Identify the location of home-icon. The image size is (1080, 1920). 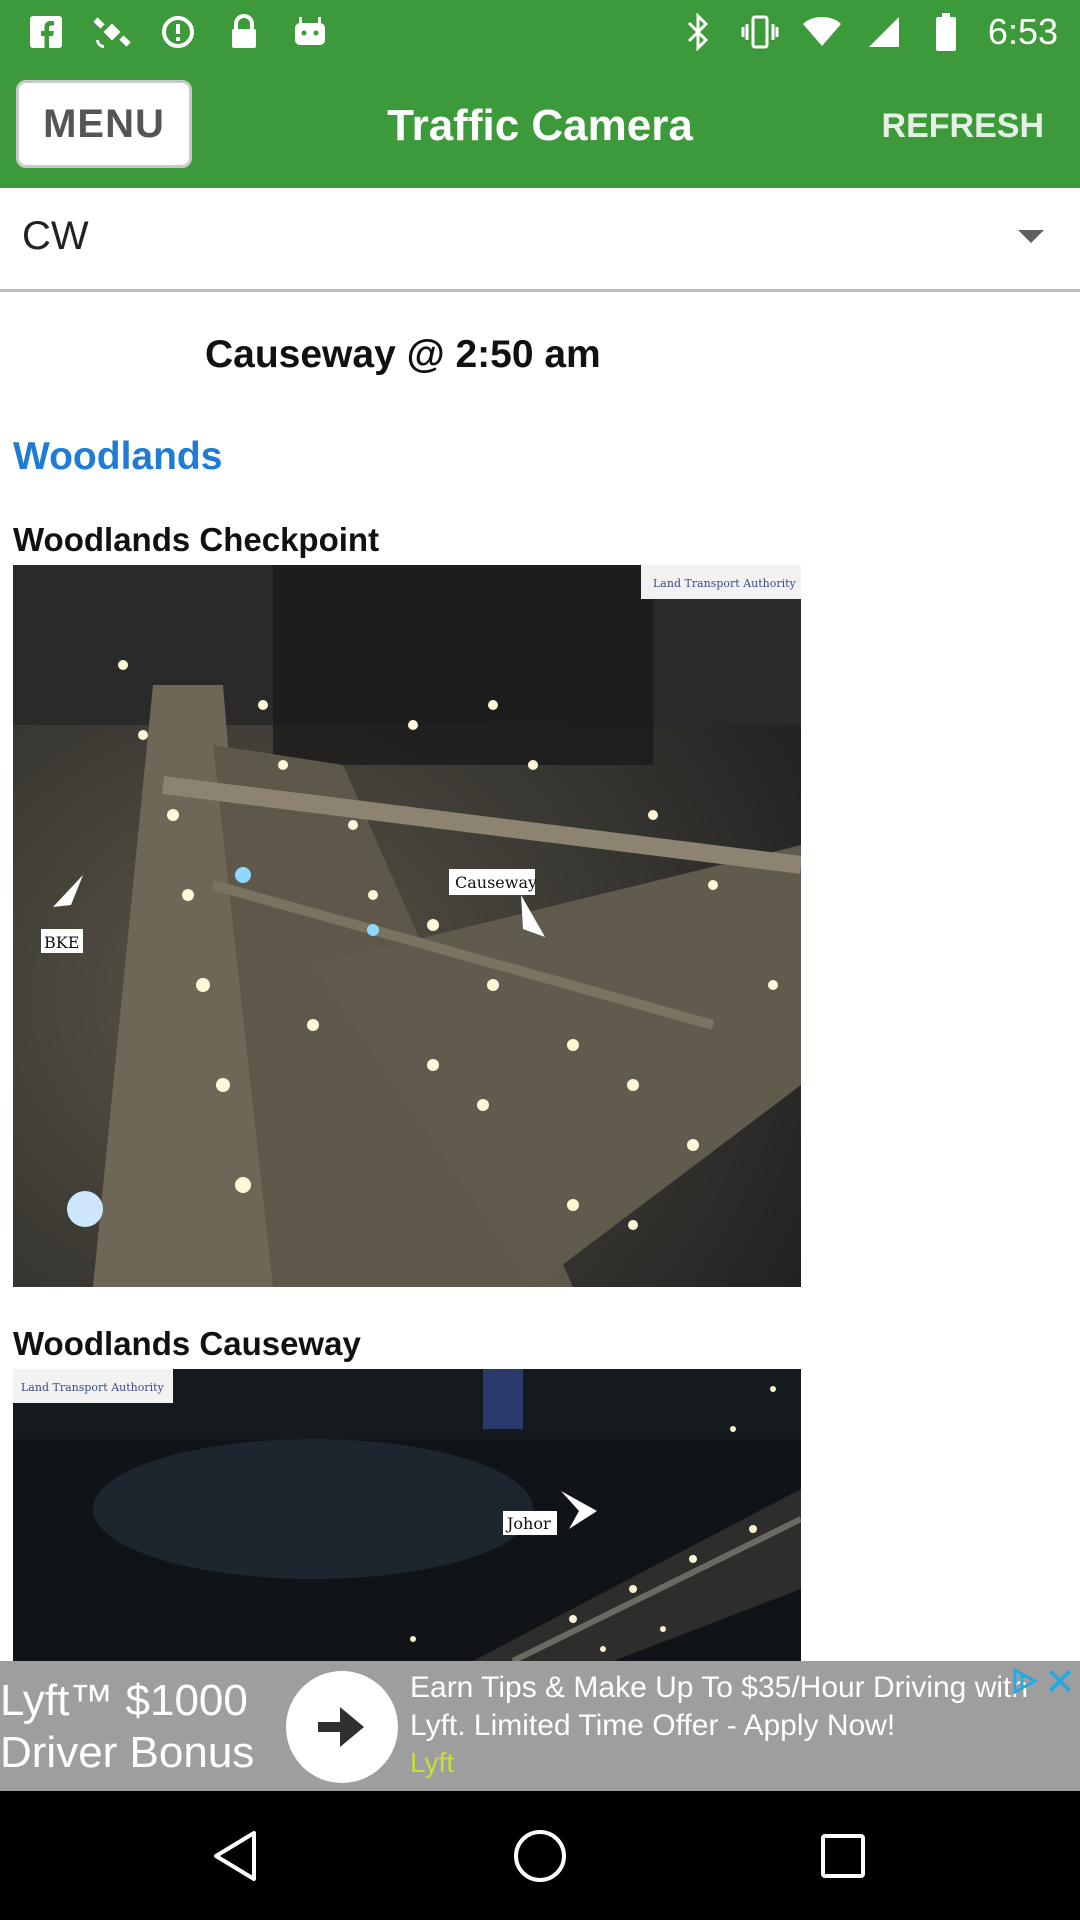
(540, 1856).